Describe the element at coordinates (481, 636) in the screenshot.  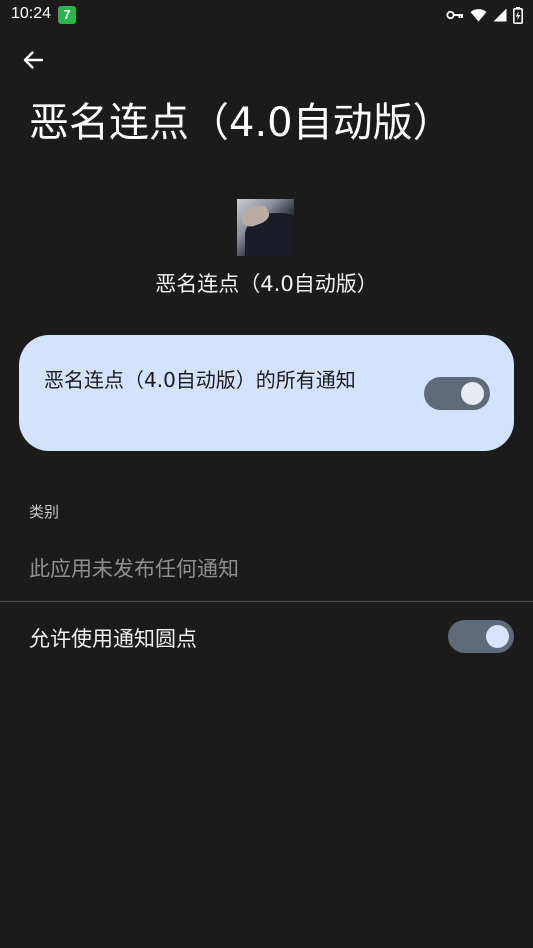
I see `notification-dots-switch` at that location.